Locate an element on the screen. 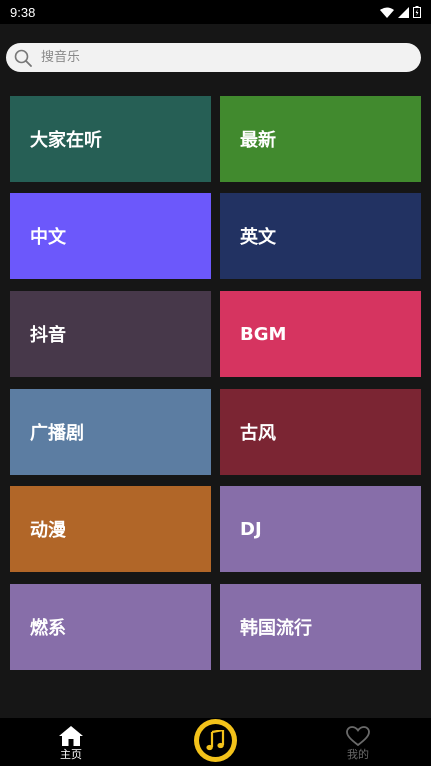 The height and width of the screenshot is (766, 431). category-label: DJ is located at coordinates (251, 529).